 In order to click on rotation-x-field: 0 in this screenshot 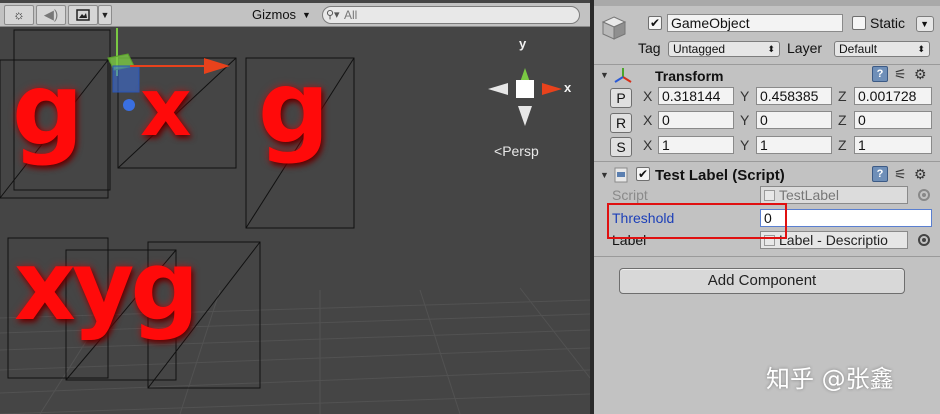, I will do `click(696, 120)`.